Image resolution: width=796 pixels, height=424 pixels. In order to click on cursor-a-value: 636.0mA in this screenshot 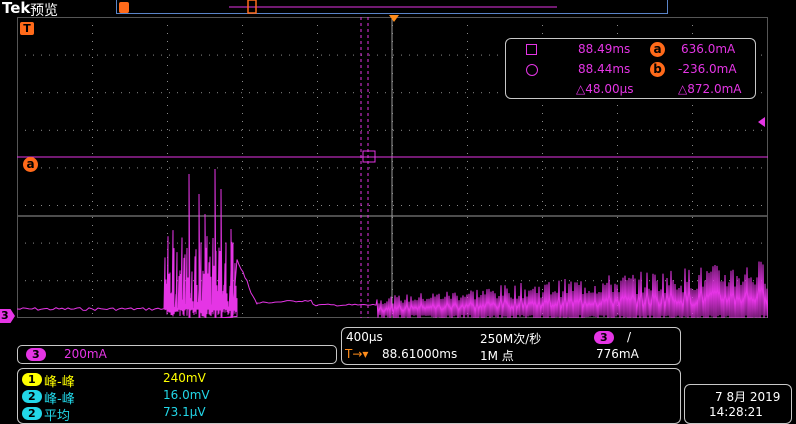, I will do `click(708, 49)`.